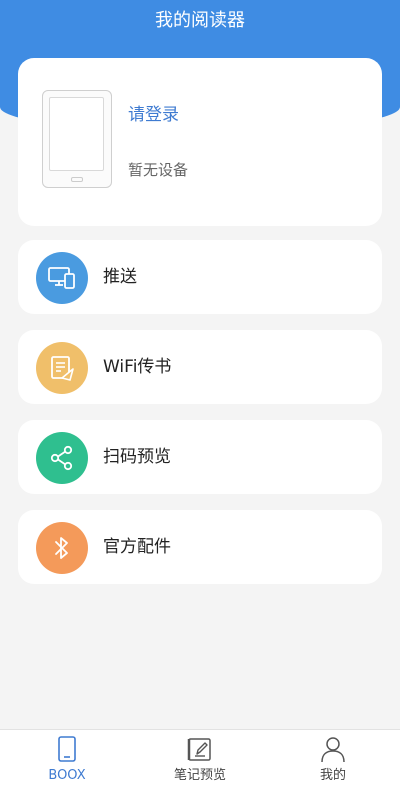 The height and width of the screenshot is (789, 400). I want to click on device-home-button, so click(77, 179).